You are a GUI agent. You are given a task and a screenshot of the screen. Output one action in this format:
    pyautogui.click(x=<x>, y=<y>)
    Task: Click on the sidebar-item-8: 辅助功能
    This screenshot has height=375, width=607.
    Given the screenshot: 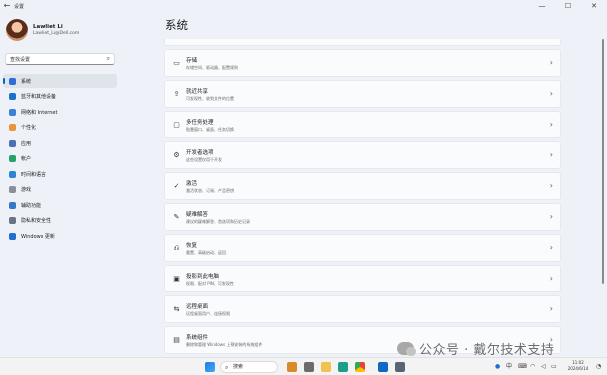 What is the action you would take?
    pyautogui.click(x=60, y=205)
    